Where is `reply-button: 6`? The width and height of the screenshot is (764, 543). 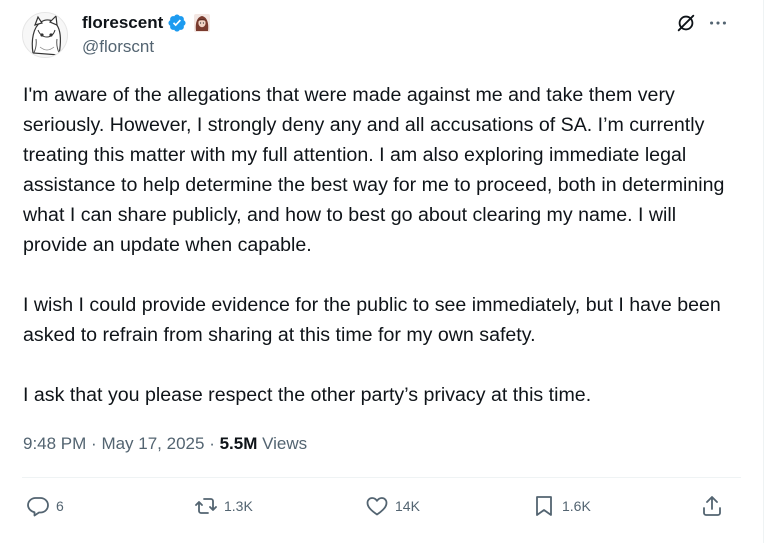
reply-button: 6 is located at coordinates (45, 506).